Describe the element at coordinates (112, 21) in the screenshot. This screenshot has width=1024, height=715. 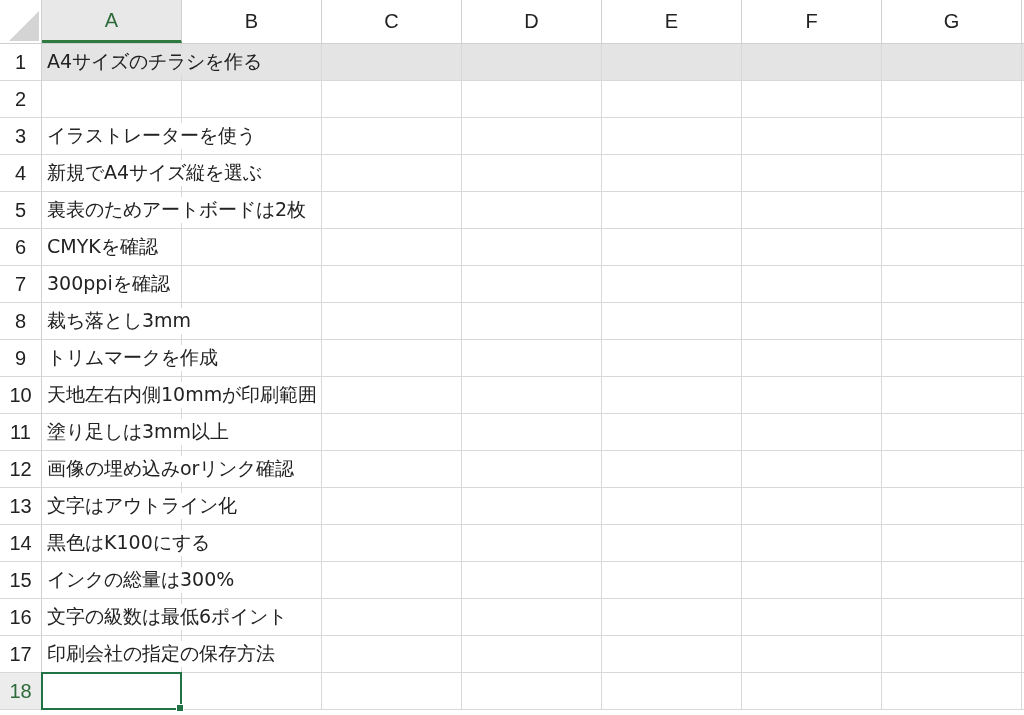
I see `column-header: A` at that location.